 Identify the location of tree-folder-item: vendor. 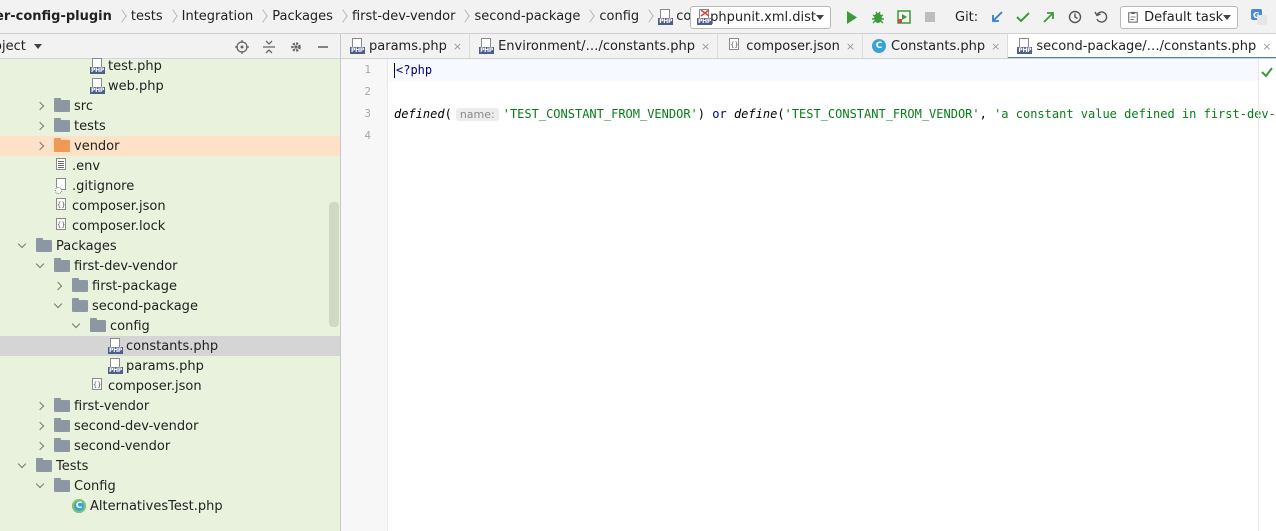
(170, 146).